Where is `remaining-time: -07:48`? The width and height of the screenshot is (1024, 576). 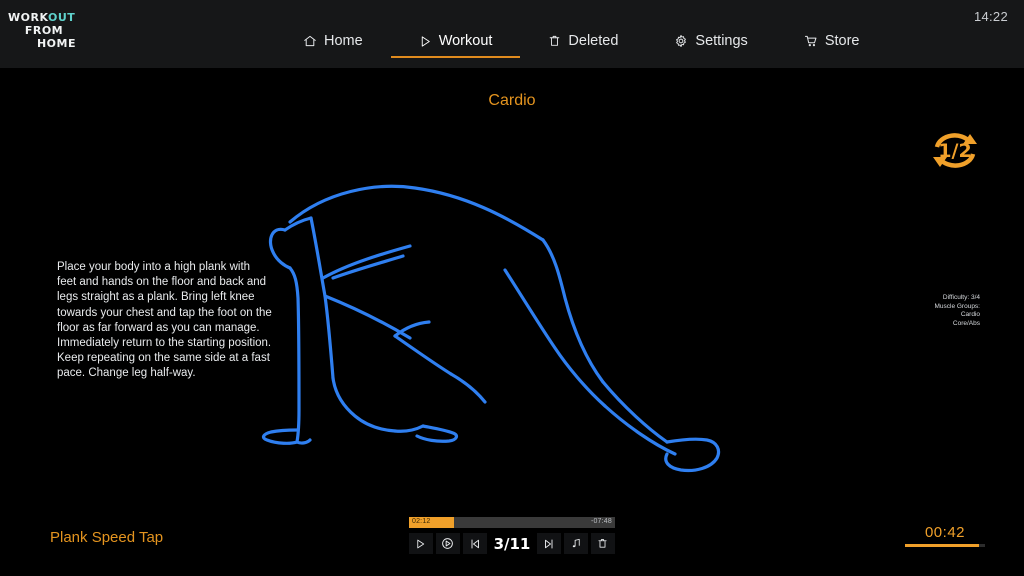 remaining-time: -07:48 is located at coordinates (601, 521).